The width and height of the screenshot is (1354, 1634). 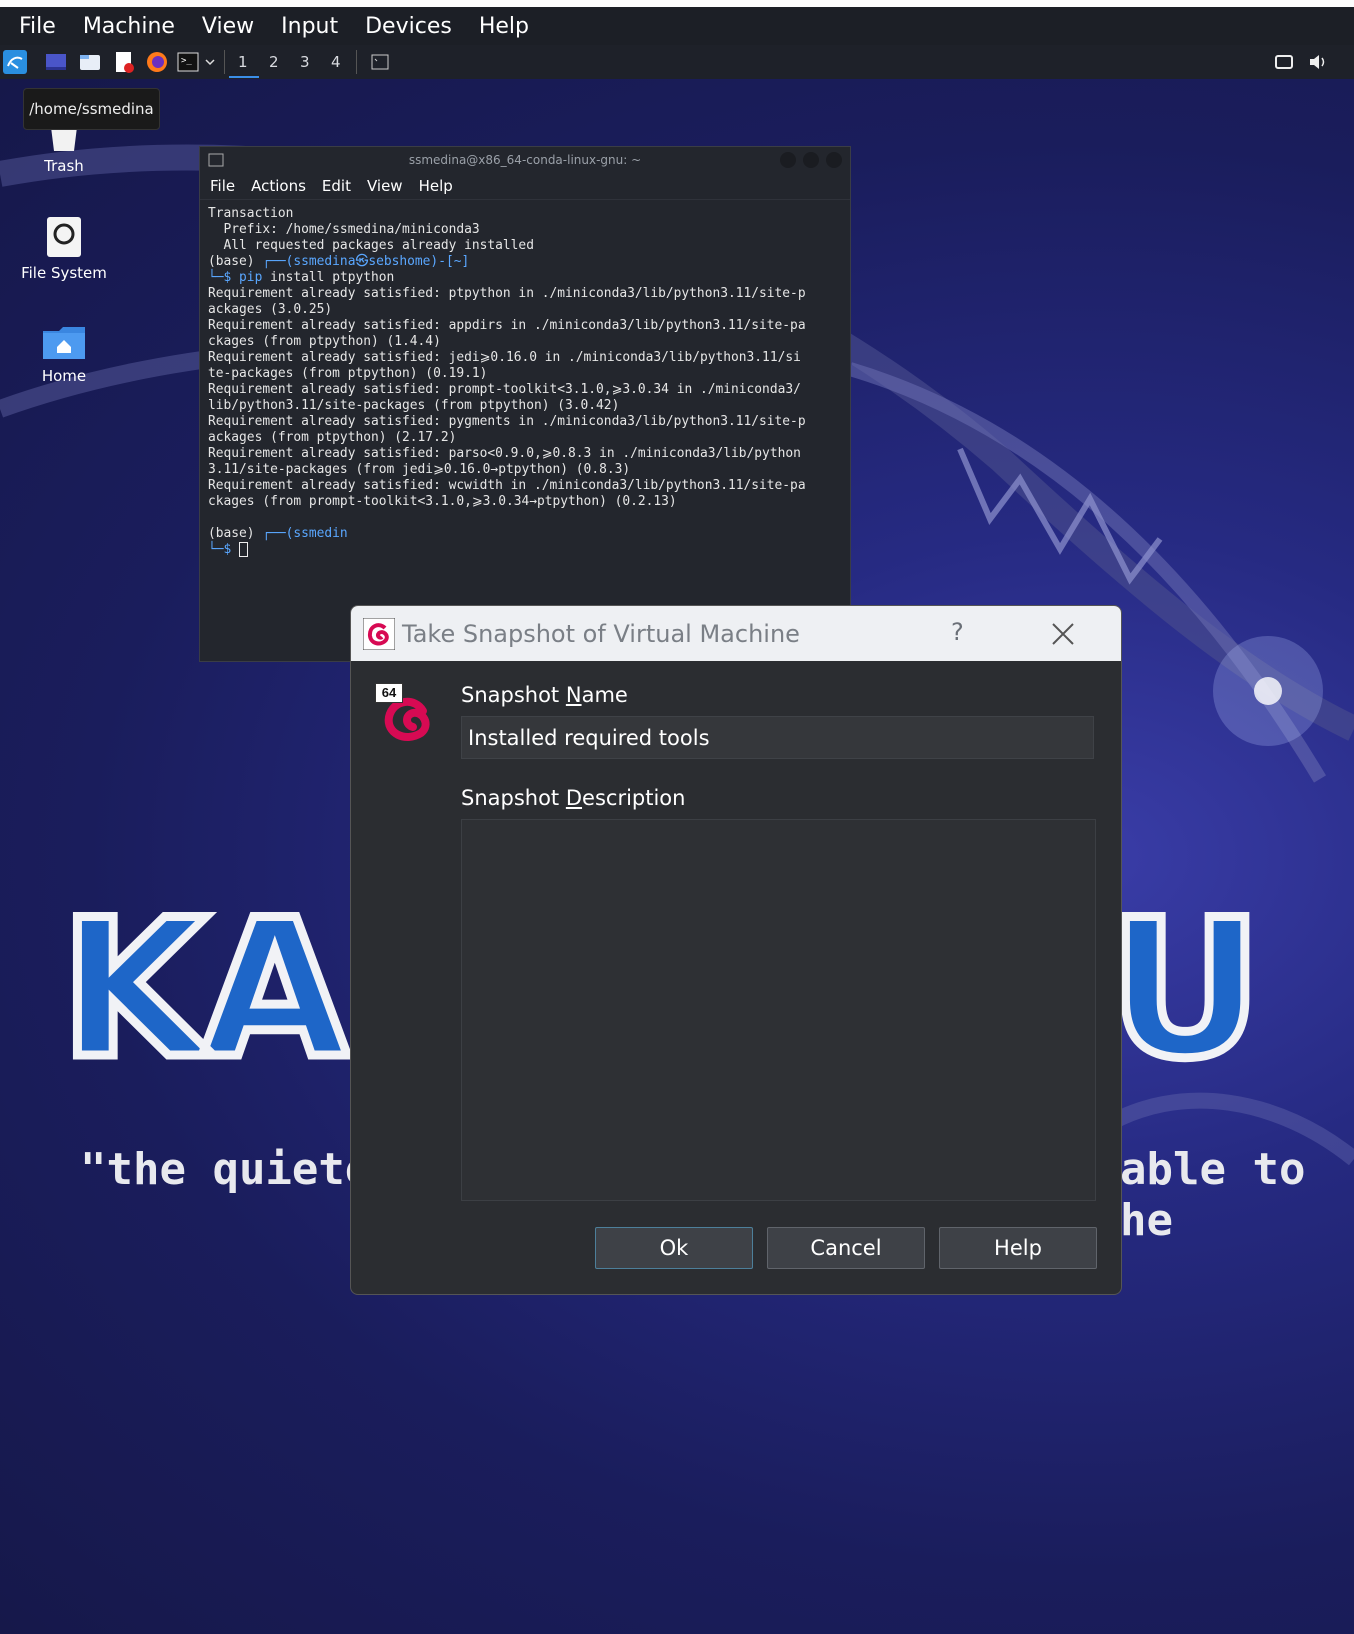 I want to click on prompt-user-host: ┌──(ssmedin, so click(x=305, y=533).